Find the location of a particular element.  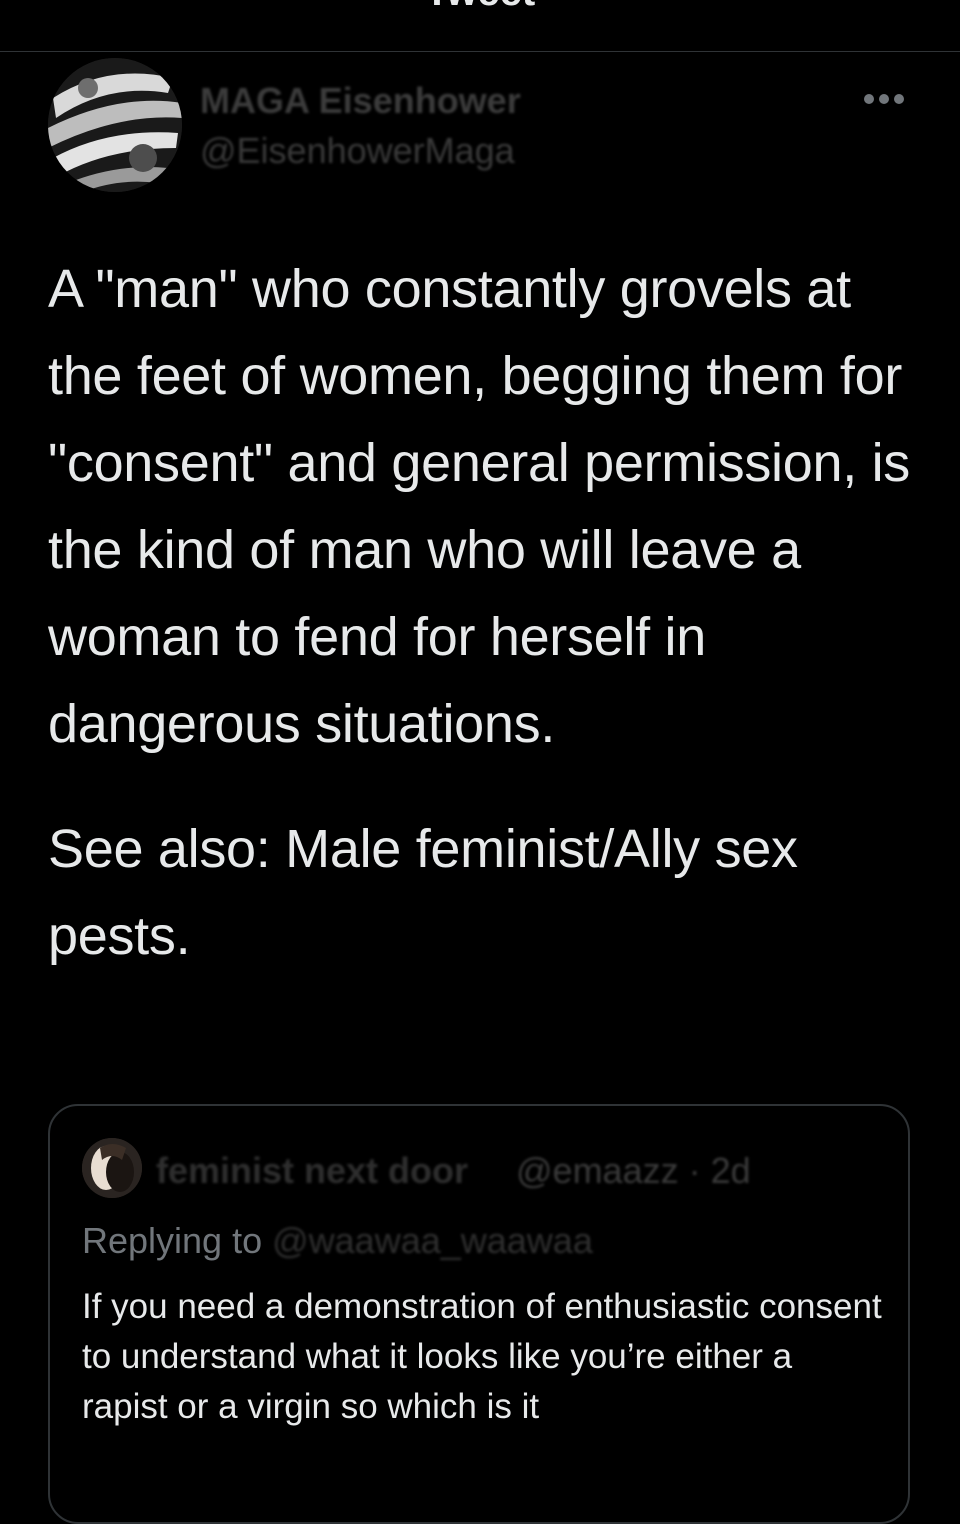

author-display-name: MAGA Eisenhower is located at coordinates (360, 101).